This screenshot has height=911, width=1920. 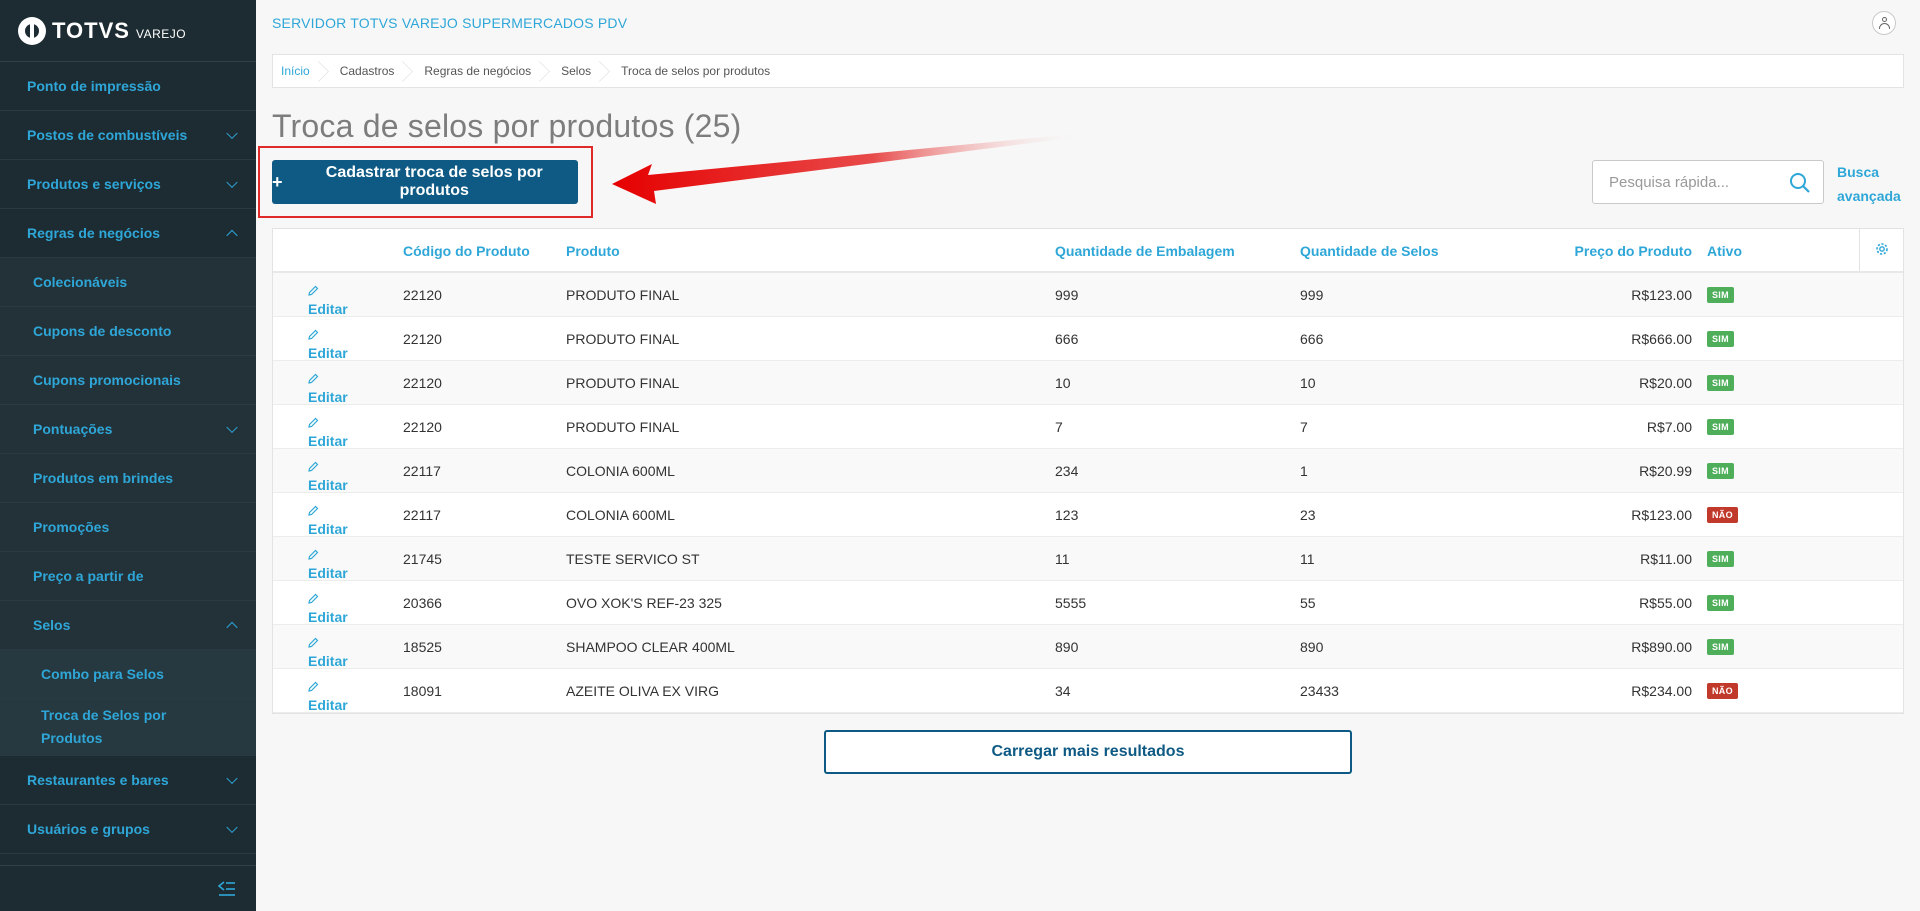 What do you see at coordinates (232, 627) in the screenshot?
I see `chevron-up-icon` at bounding box center [232, 627].